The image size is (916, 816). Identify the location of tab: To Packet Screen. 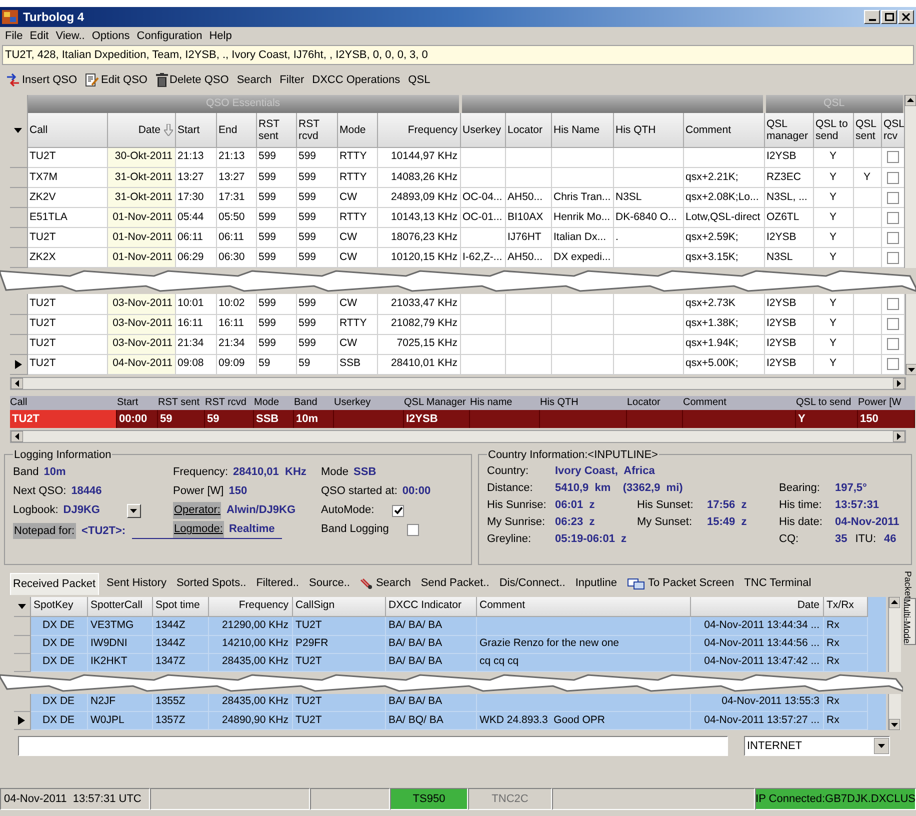
(680, 583).